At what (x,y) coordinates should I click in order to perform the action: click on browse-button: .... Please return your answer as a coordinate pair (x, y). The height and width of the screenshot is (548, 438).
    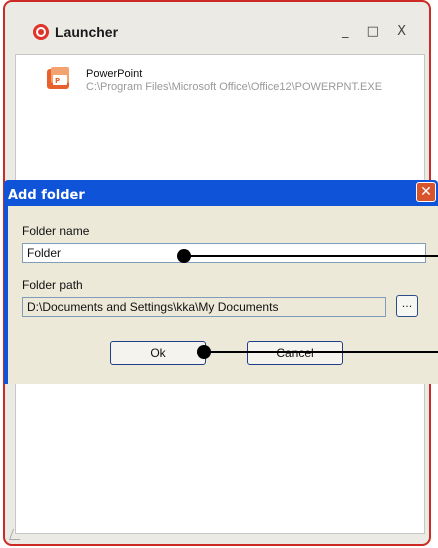
    Looking at the image, I should click on (407, 306).